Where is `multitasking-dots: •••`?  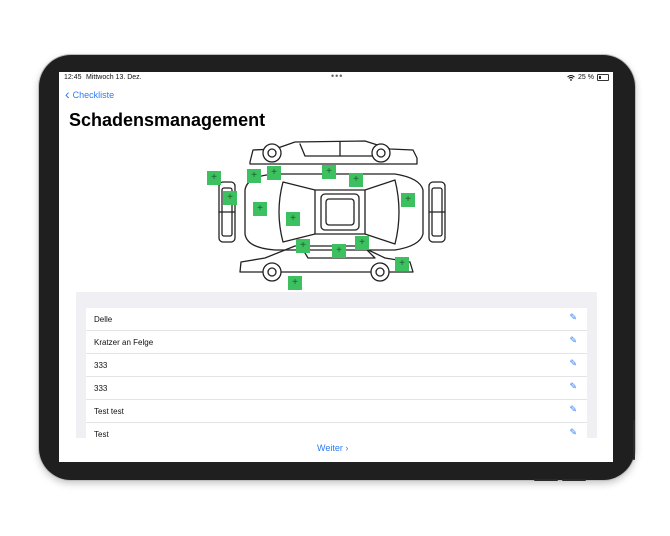
multitasking-dots: ••• is located at coordinates (337, 76).